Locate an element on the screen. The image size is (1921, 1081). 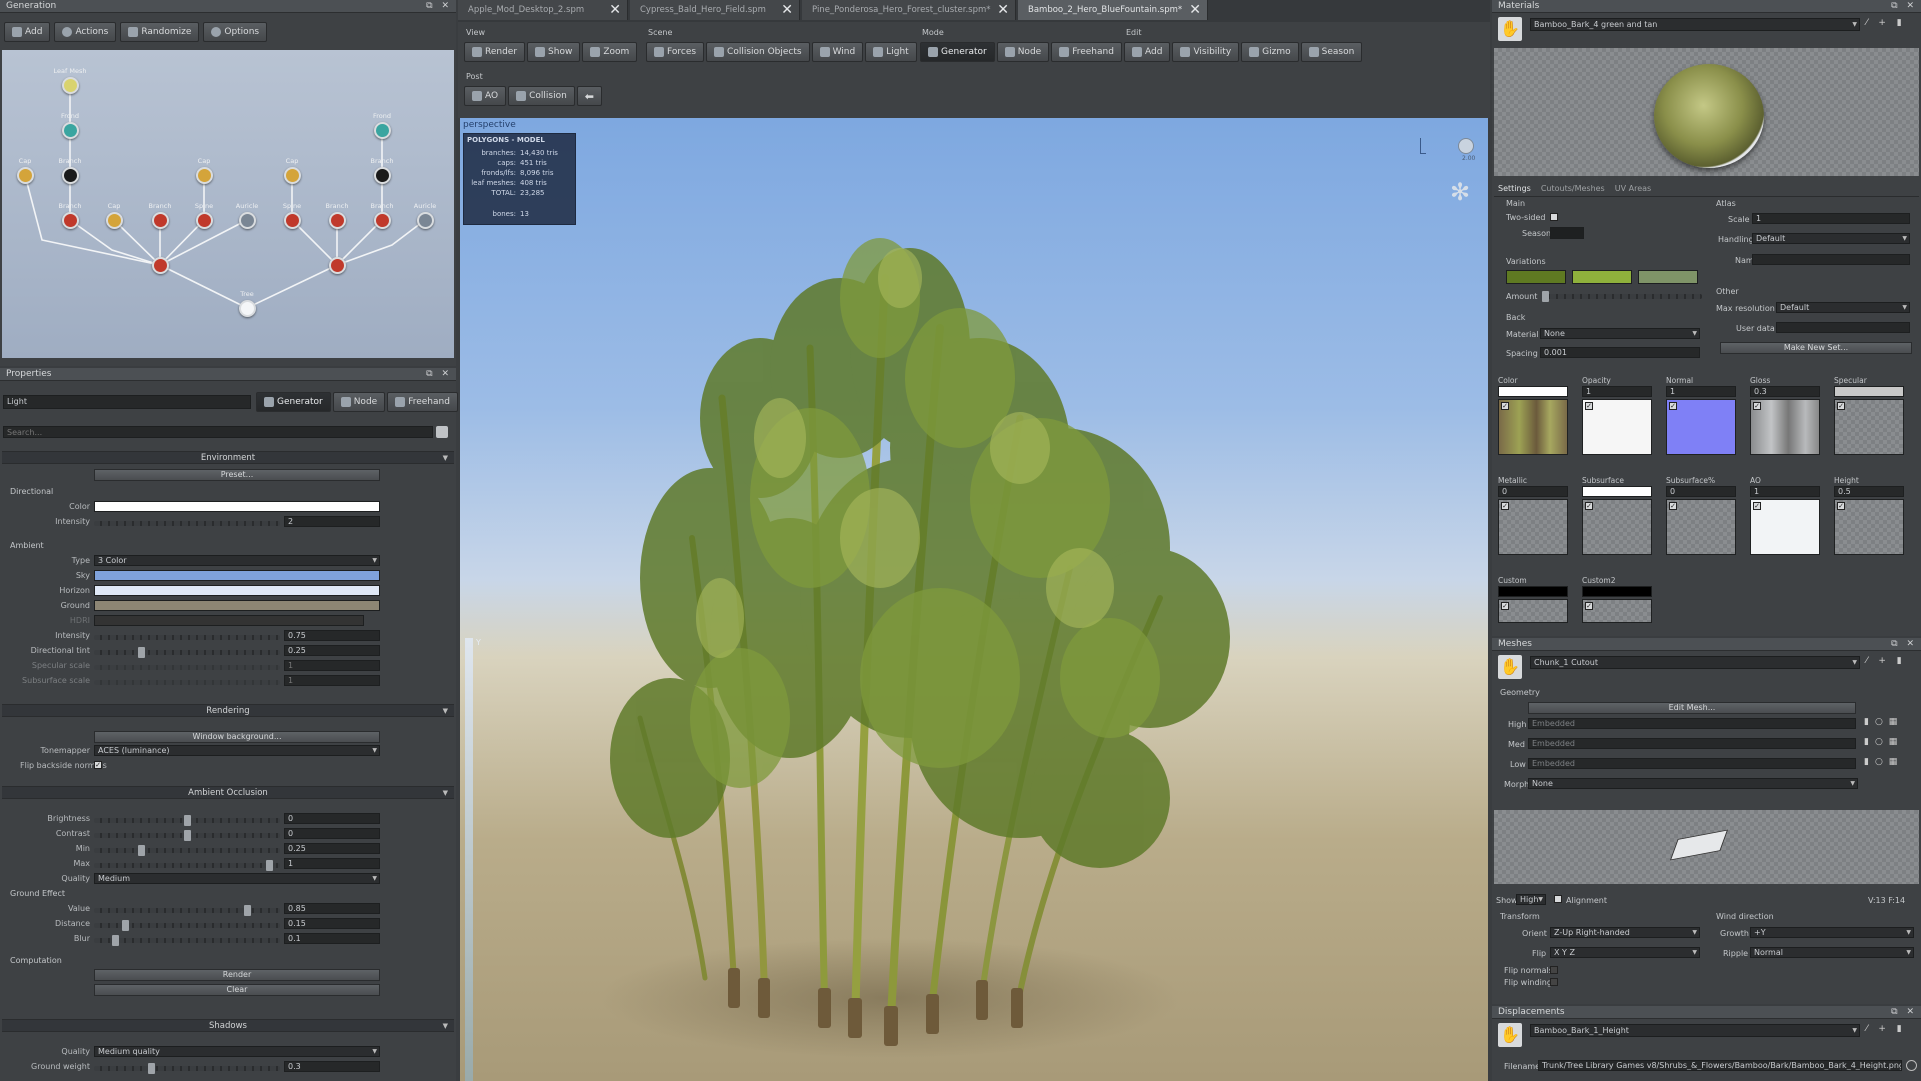
directional-tint-slider is located at coordinates (187, 652).